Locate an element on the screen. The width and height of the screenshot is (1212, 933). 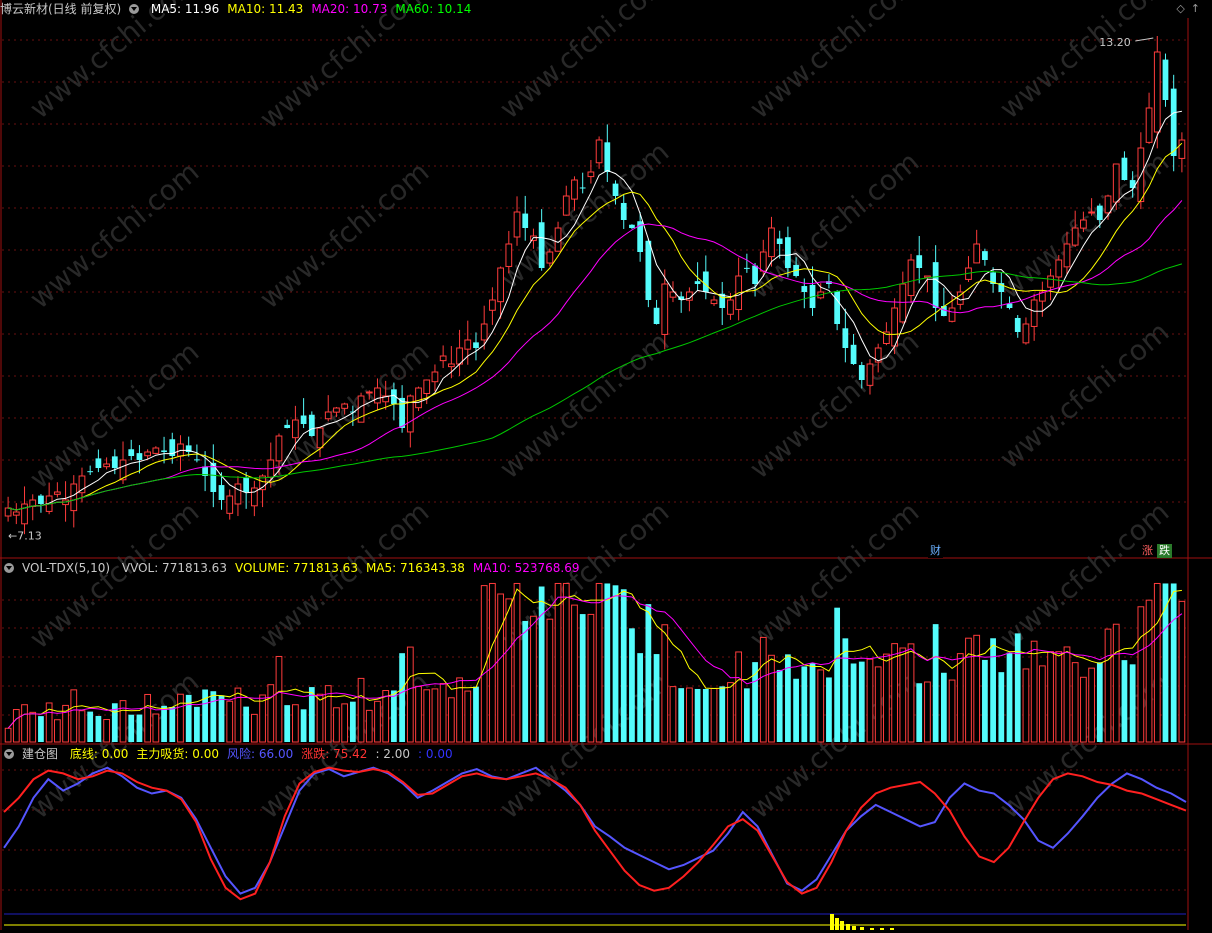
limit-down-badge: 跌 is located at coordinates (1164, 551).